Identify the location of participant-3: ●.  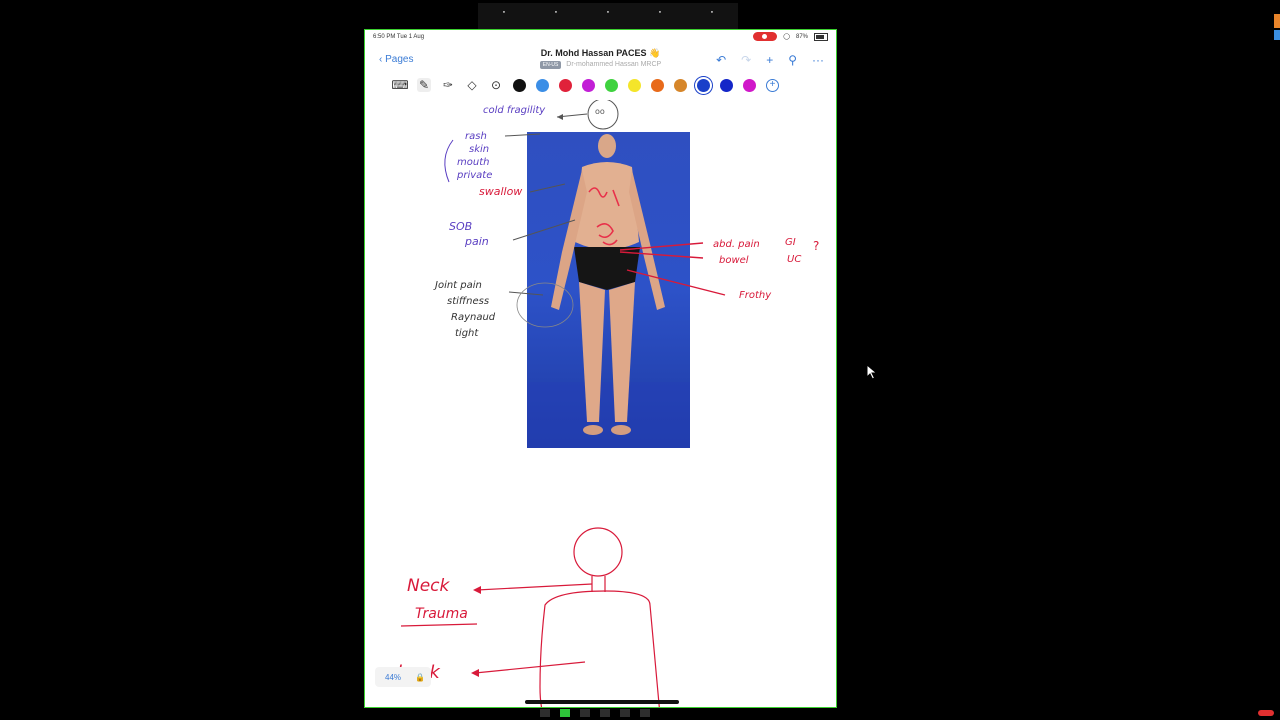
(608, 11).